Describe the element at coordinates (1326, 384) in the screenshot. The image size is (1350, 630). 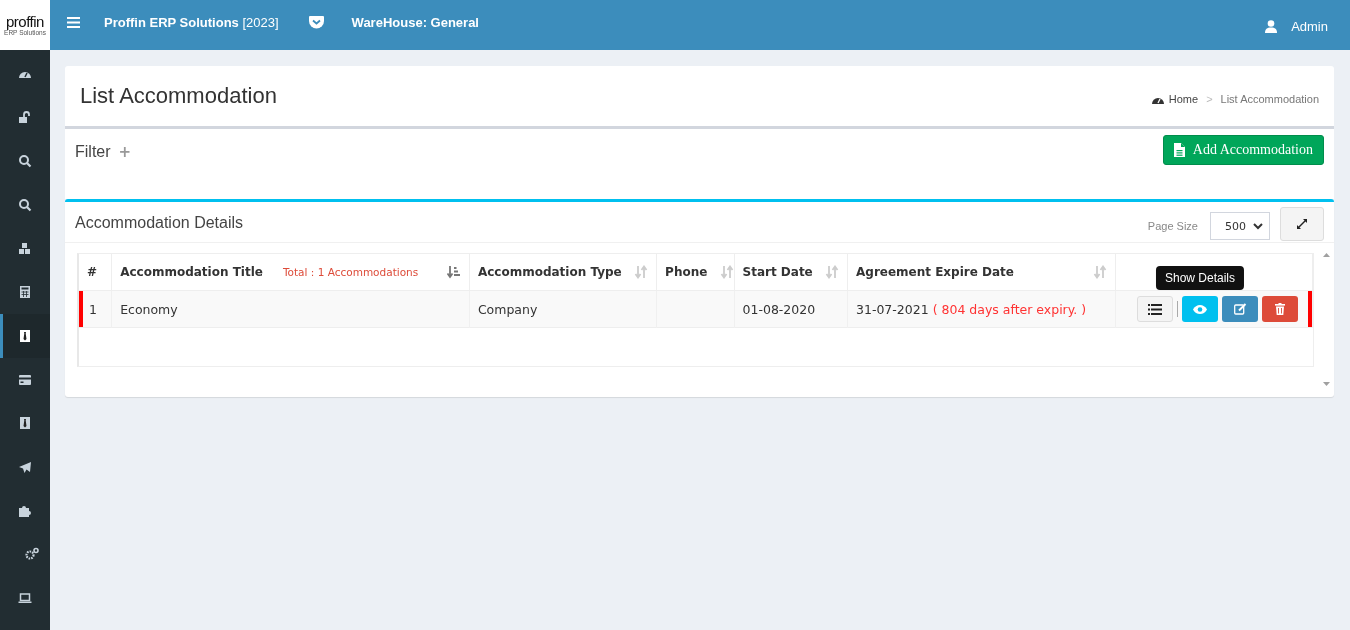
I see `scroll-down-icon` at that location.